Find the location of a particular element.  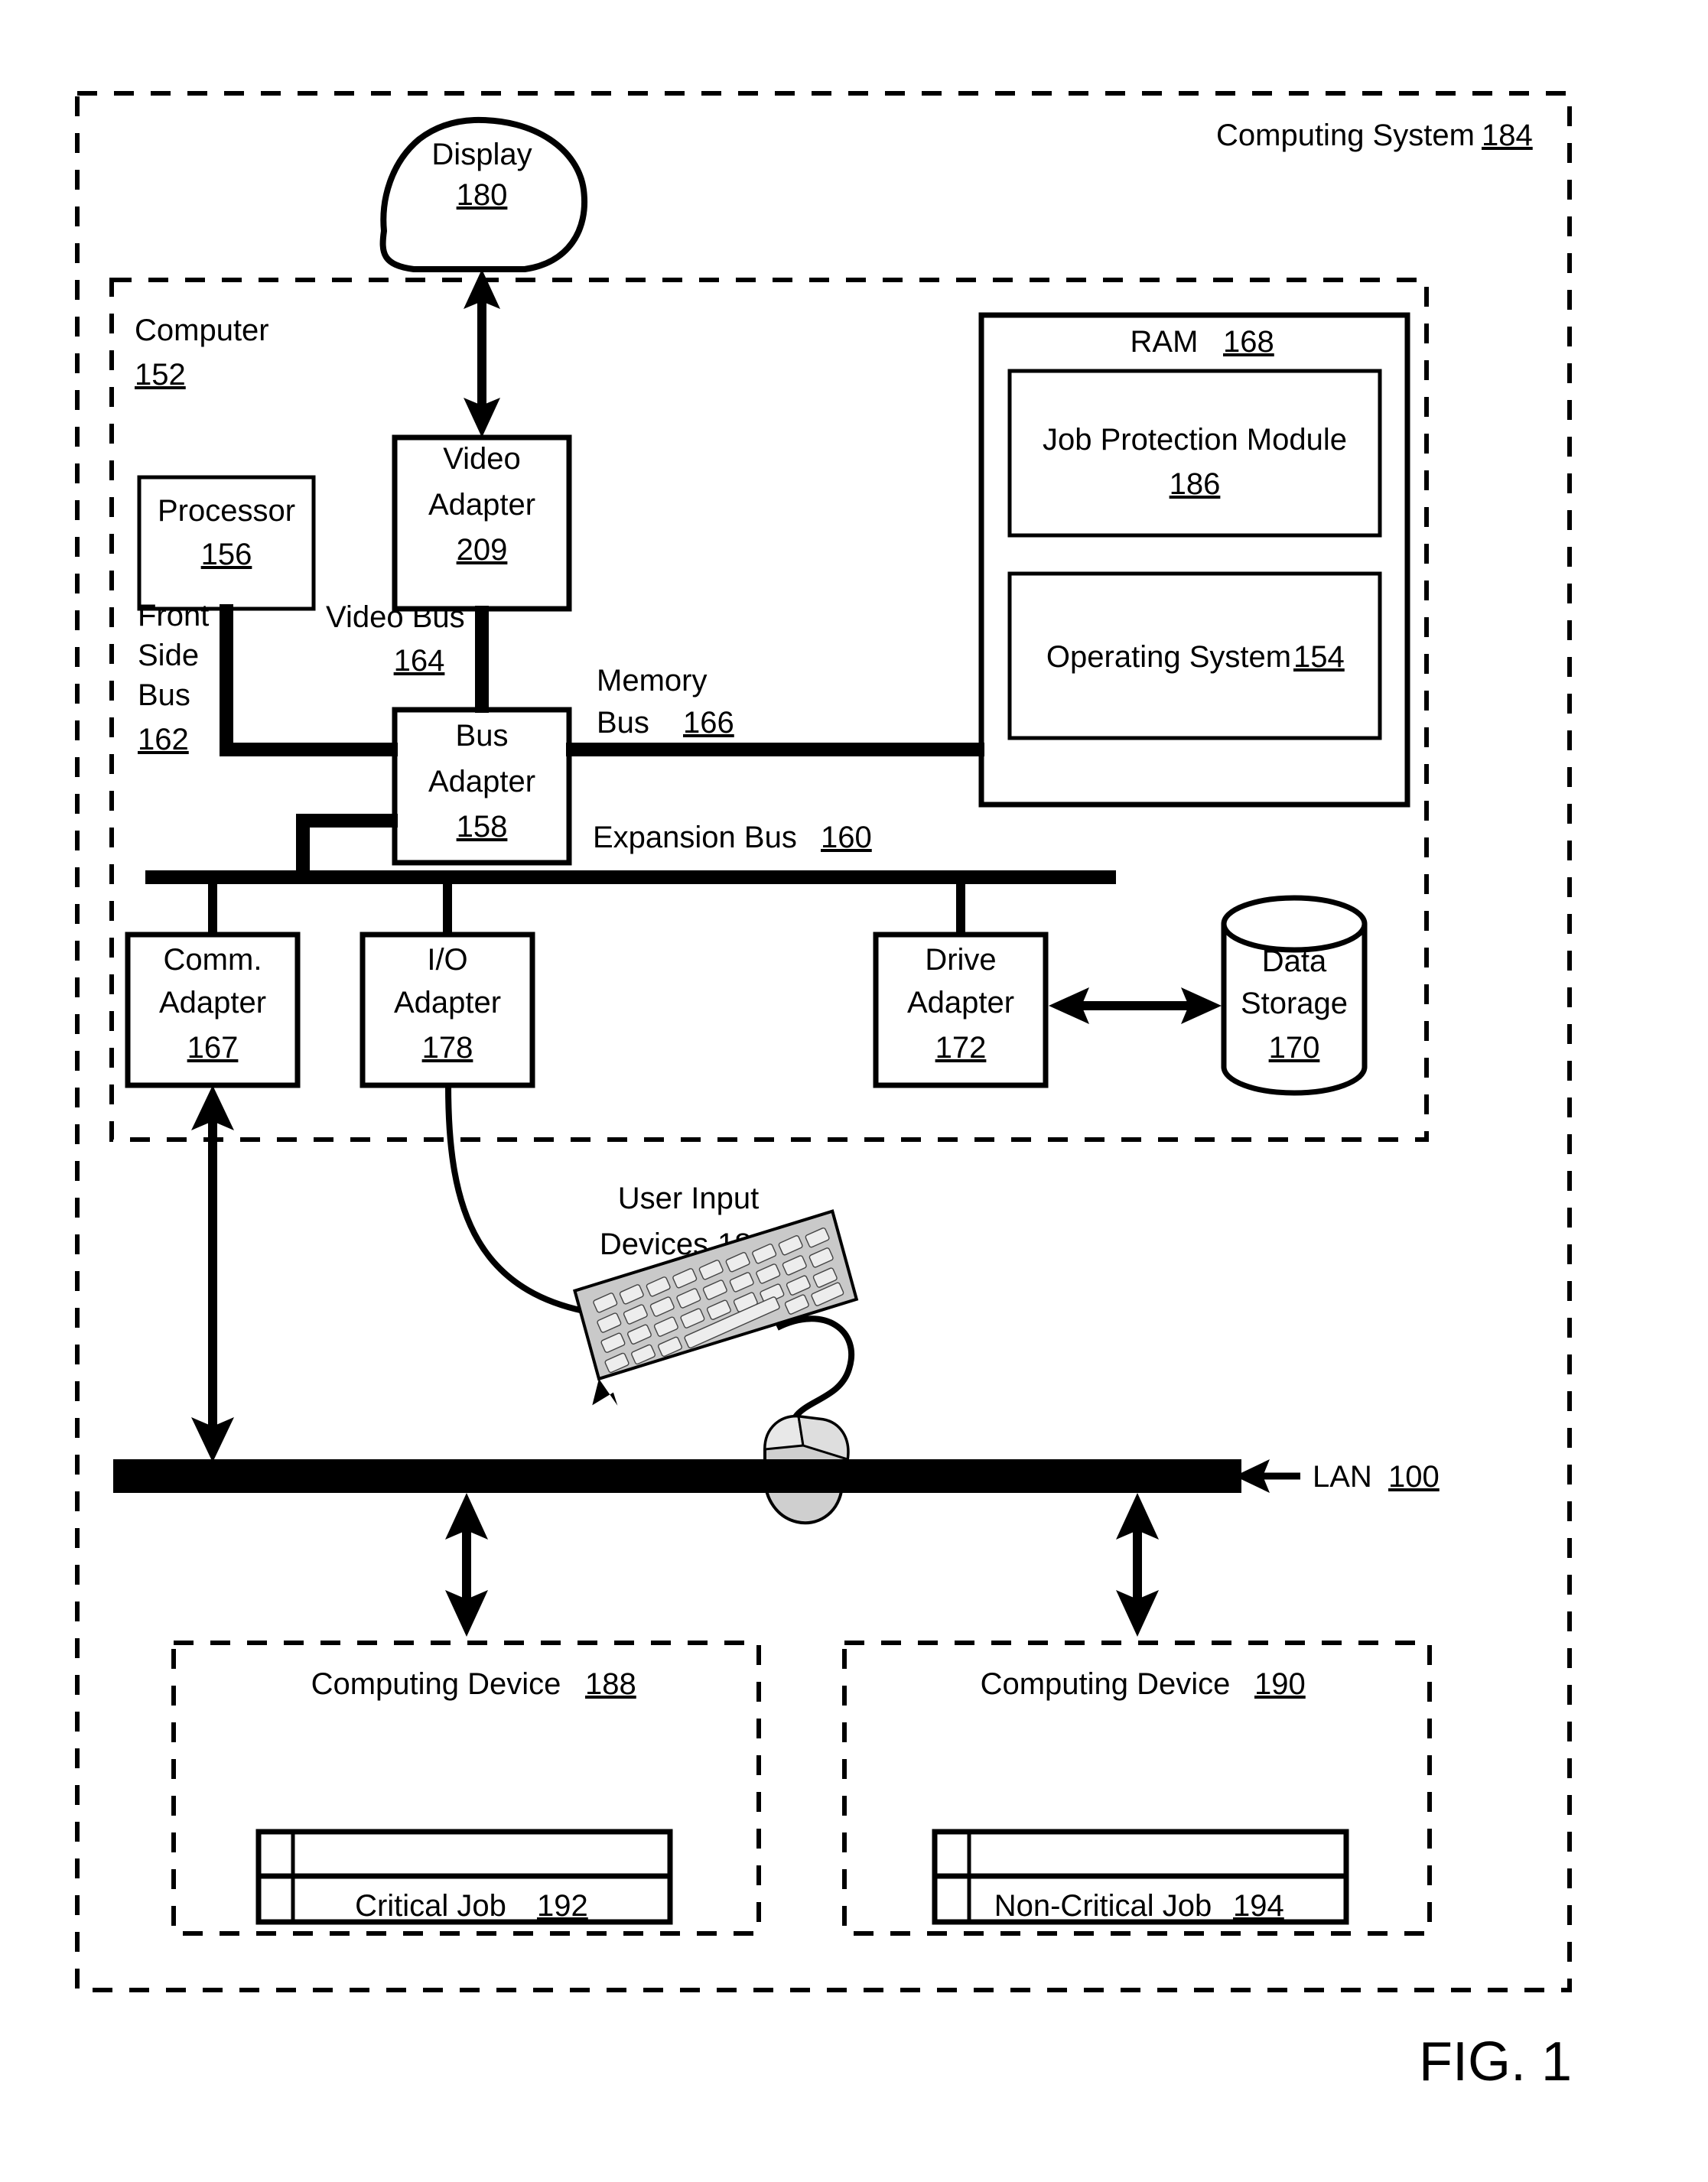

io-adapter-label-line1: I/O is located at coordinates (447, 960).